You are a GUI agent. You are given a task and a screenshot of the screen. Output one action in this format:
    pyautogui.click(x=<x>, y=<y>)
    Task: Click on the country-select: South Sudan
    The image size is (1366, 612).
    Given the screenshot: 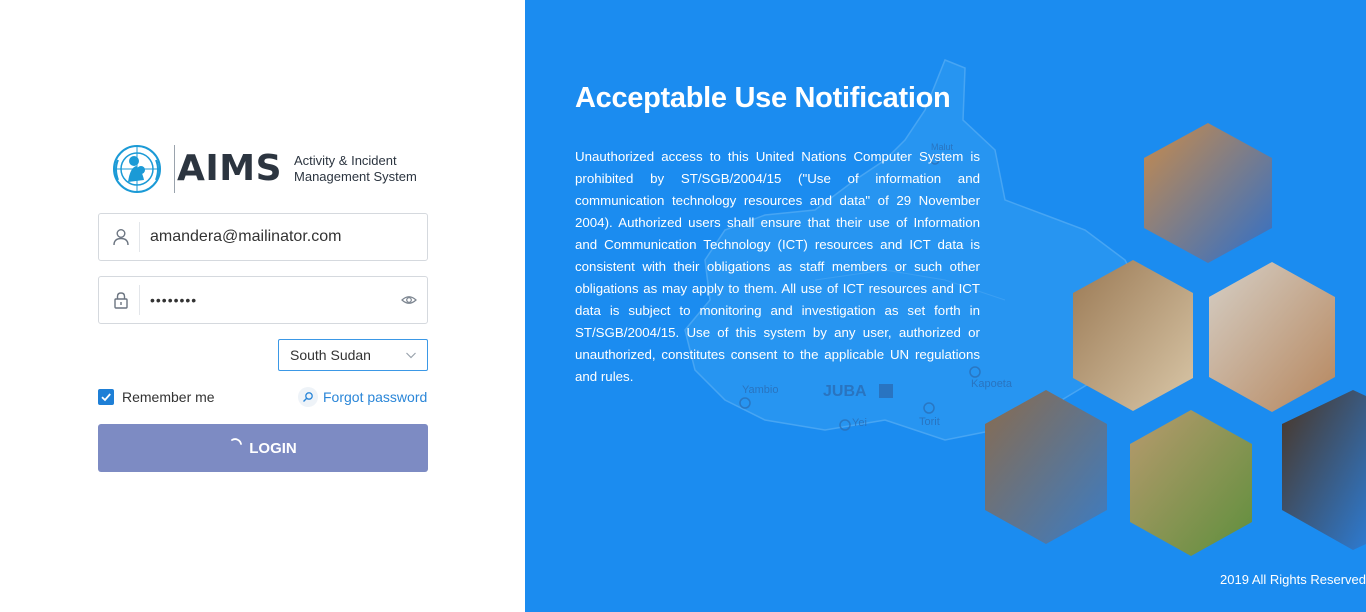 What is the action you would take?
    pyautogui.click(x=353, y=355)
    